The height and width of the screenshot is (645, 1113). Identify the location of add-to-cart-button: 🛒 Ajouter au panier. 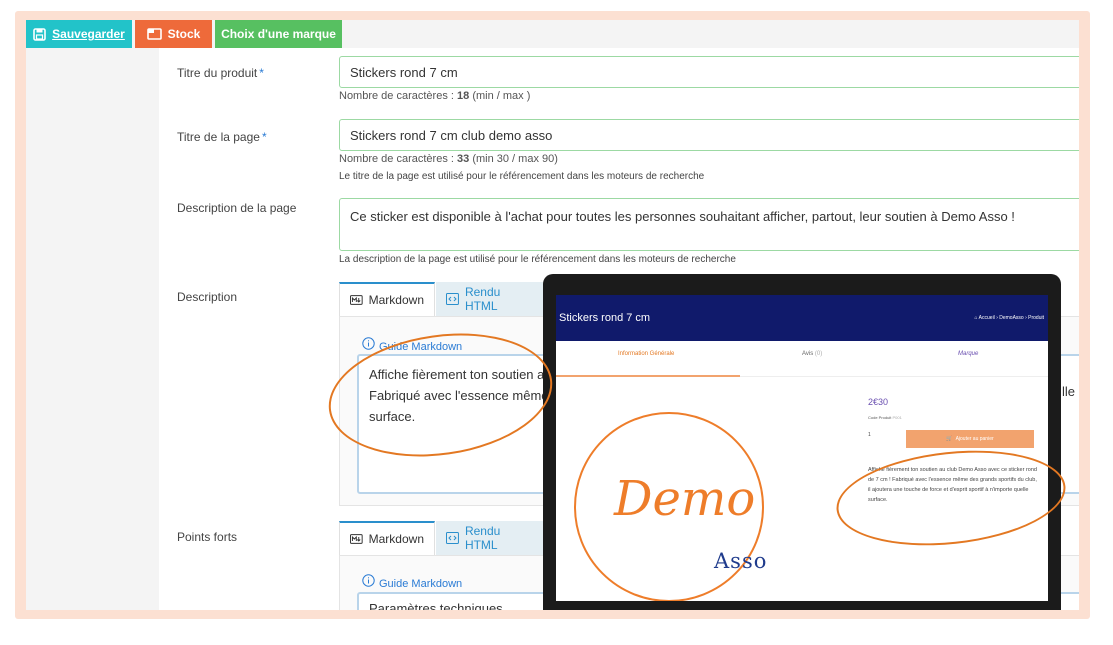
(970, 439).